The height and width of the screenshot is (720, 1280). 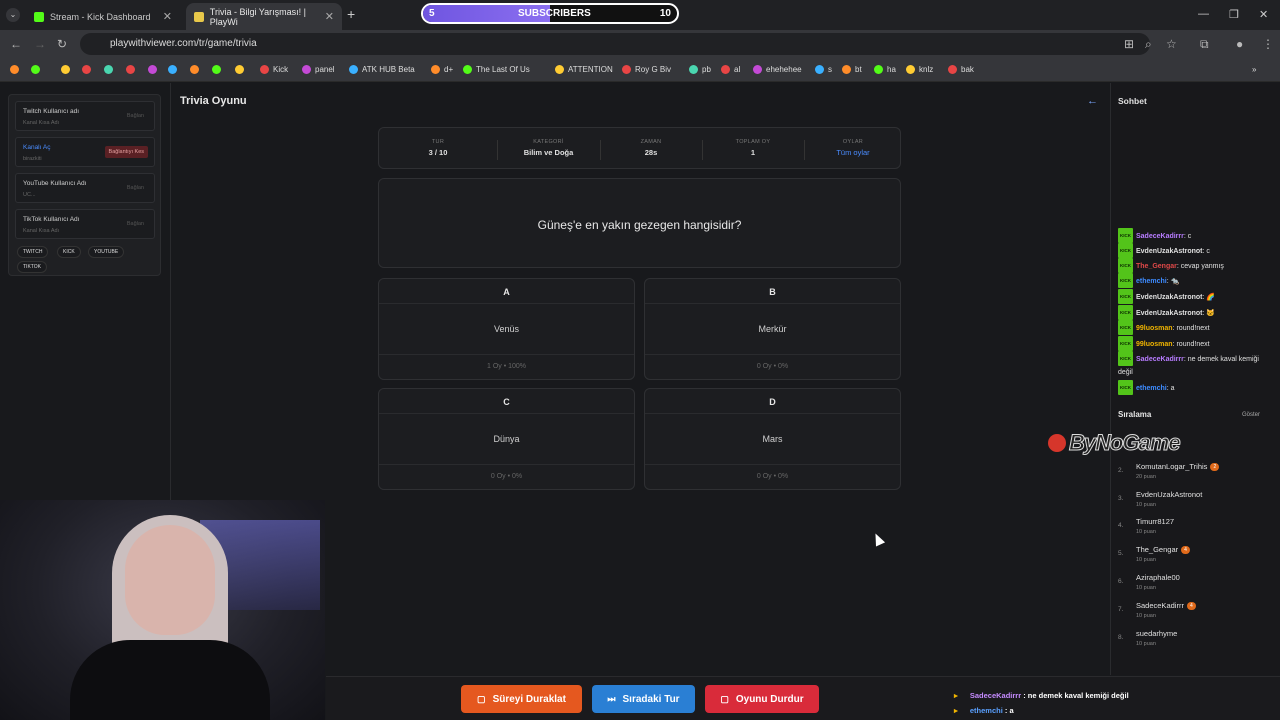 I want to click on bookmark-item: knlz, so click(x=919, y=69).